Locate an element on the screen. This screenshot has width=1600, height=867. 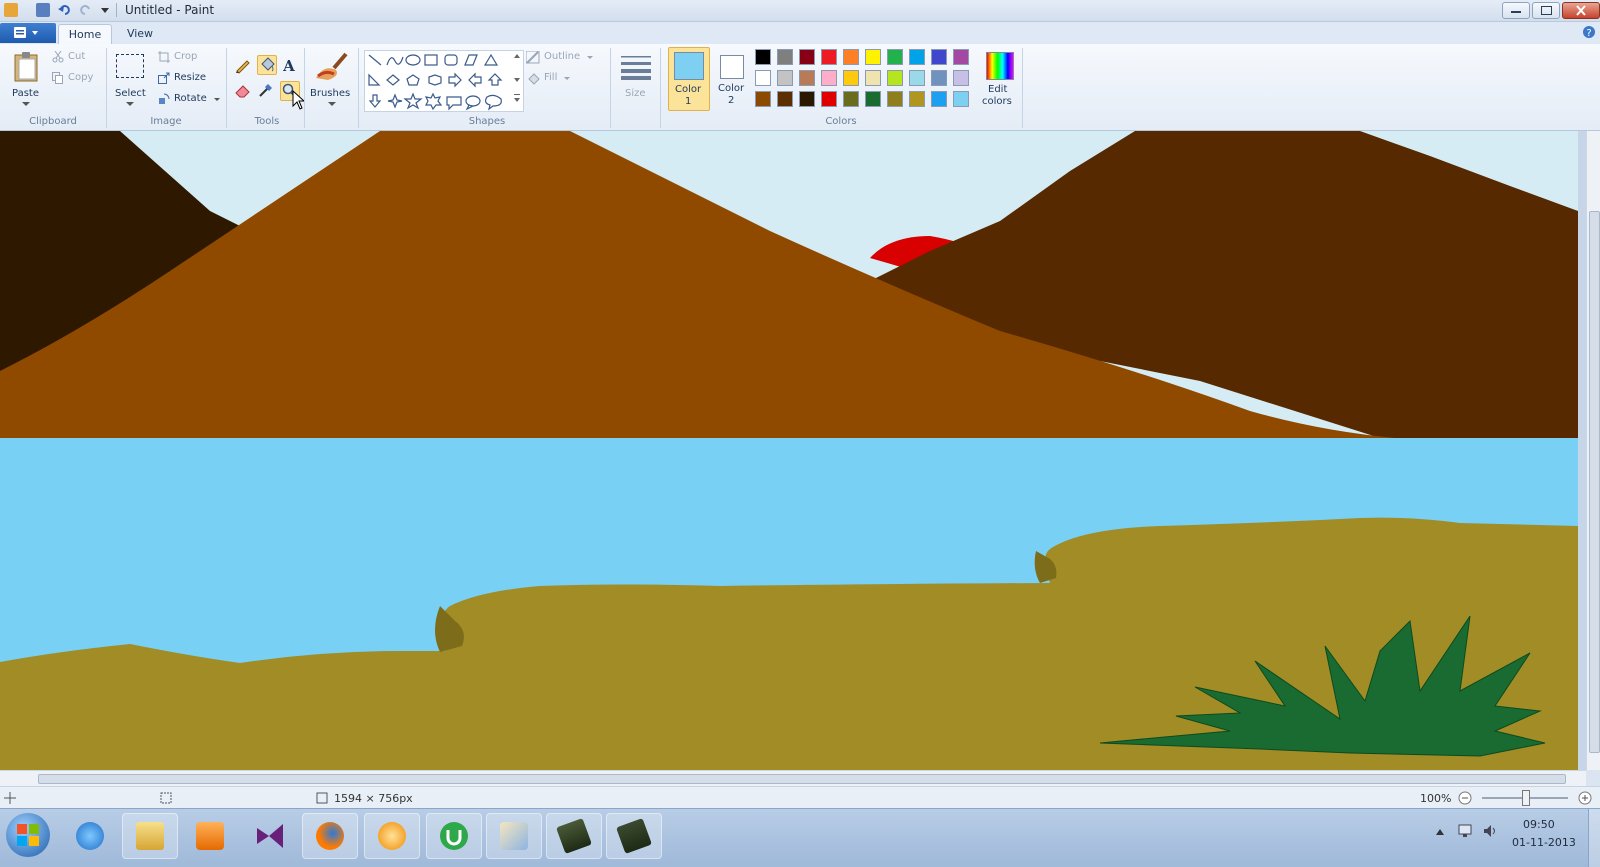
paste-button: Paste is located at coordinates (26, 79).